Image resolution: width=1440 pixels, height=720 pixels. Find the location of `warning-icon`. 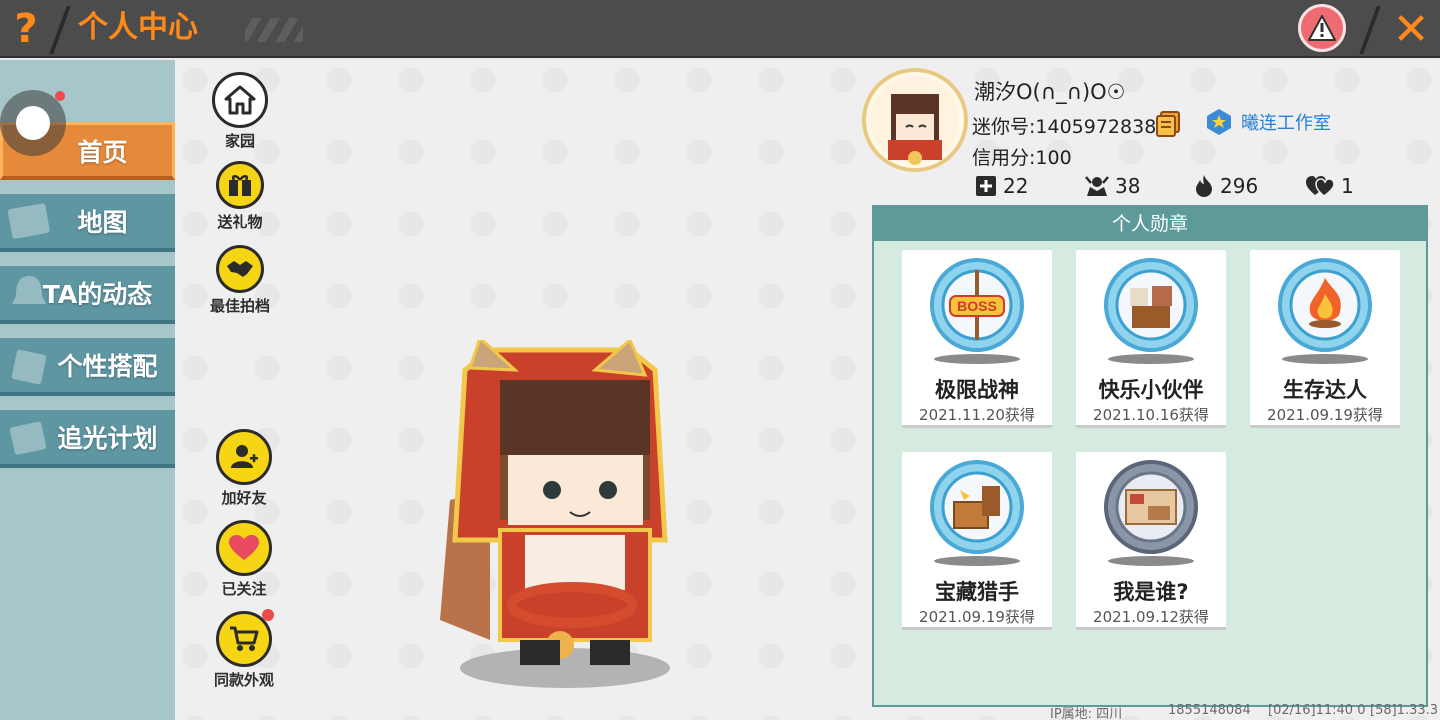

warning-icon is located at coordinates (1322, 28).